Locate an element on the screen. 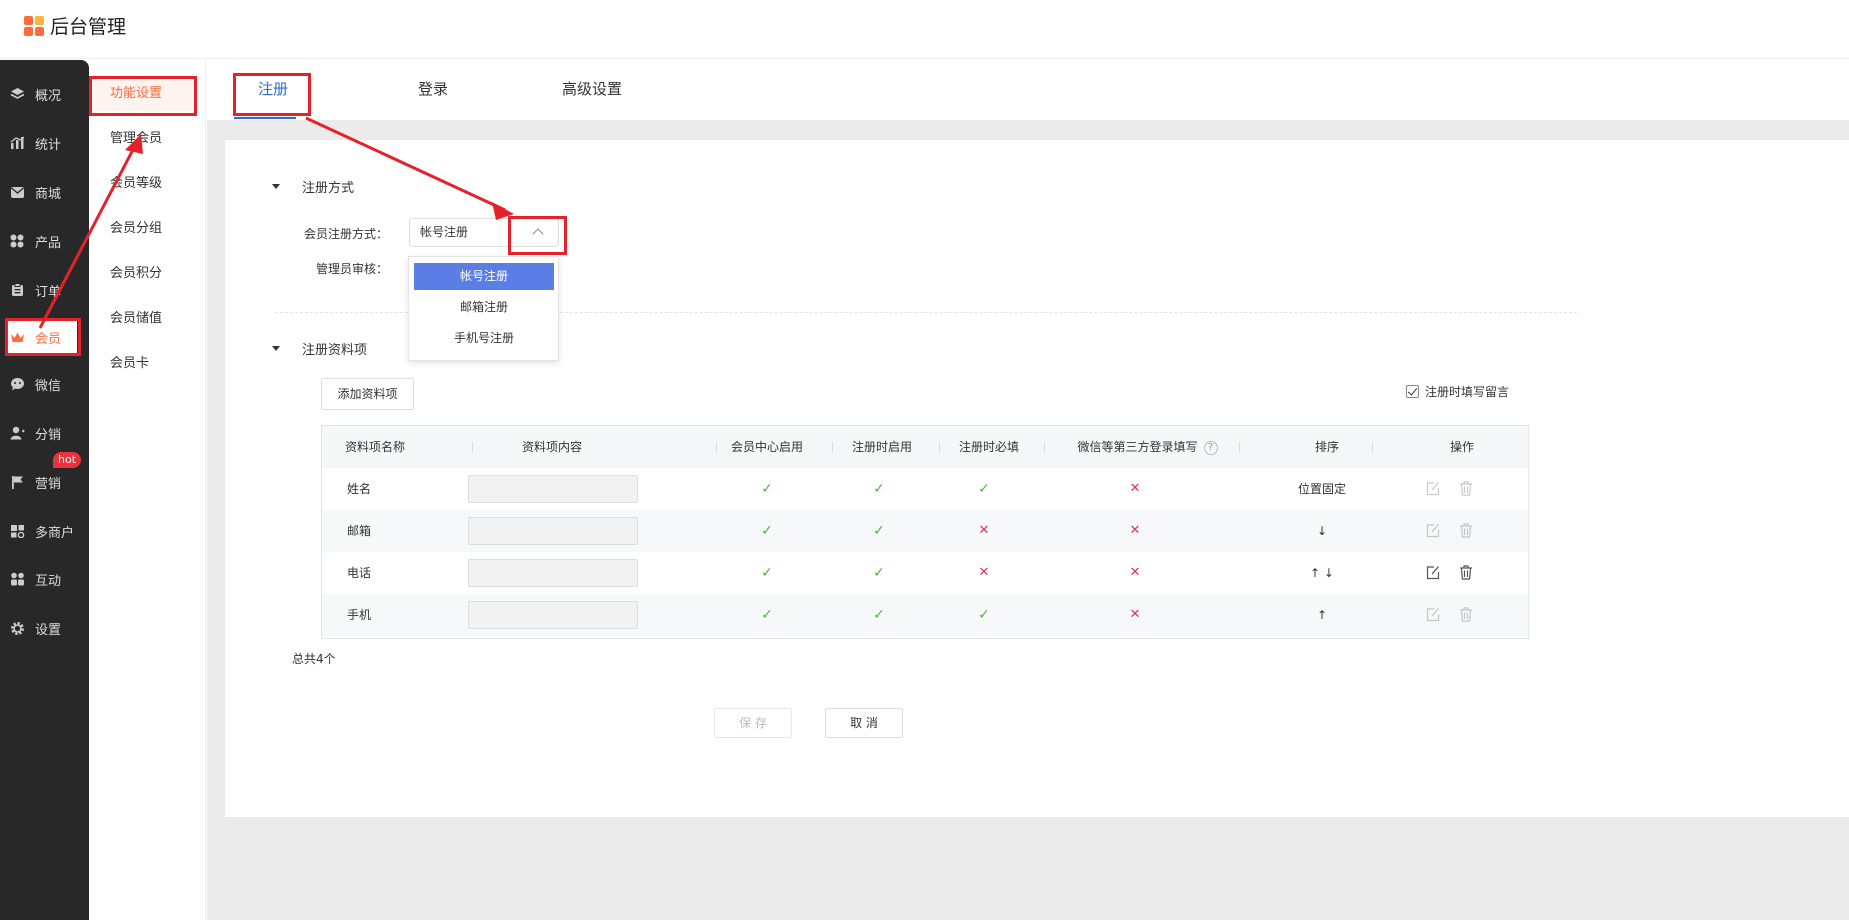 This screenshot has width=1849, height=920. sort-text: 位置固定 is located at coordinates (1321, 489).